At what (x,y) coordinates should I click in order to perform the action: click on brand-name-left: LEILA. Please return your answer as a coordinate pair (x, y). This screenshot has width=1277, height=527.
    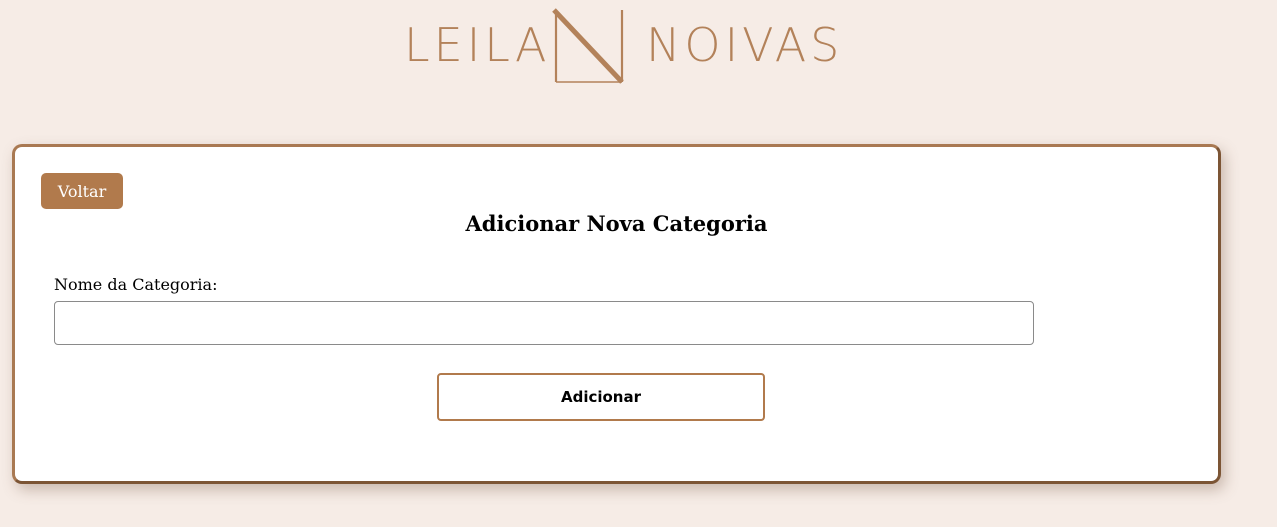
    Looking at the image, I should click on (477, 45).